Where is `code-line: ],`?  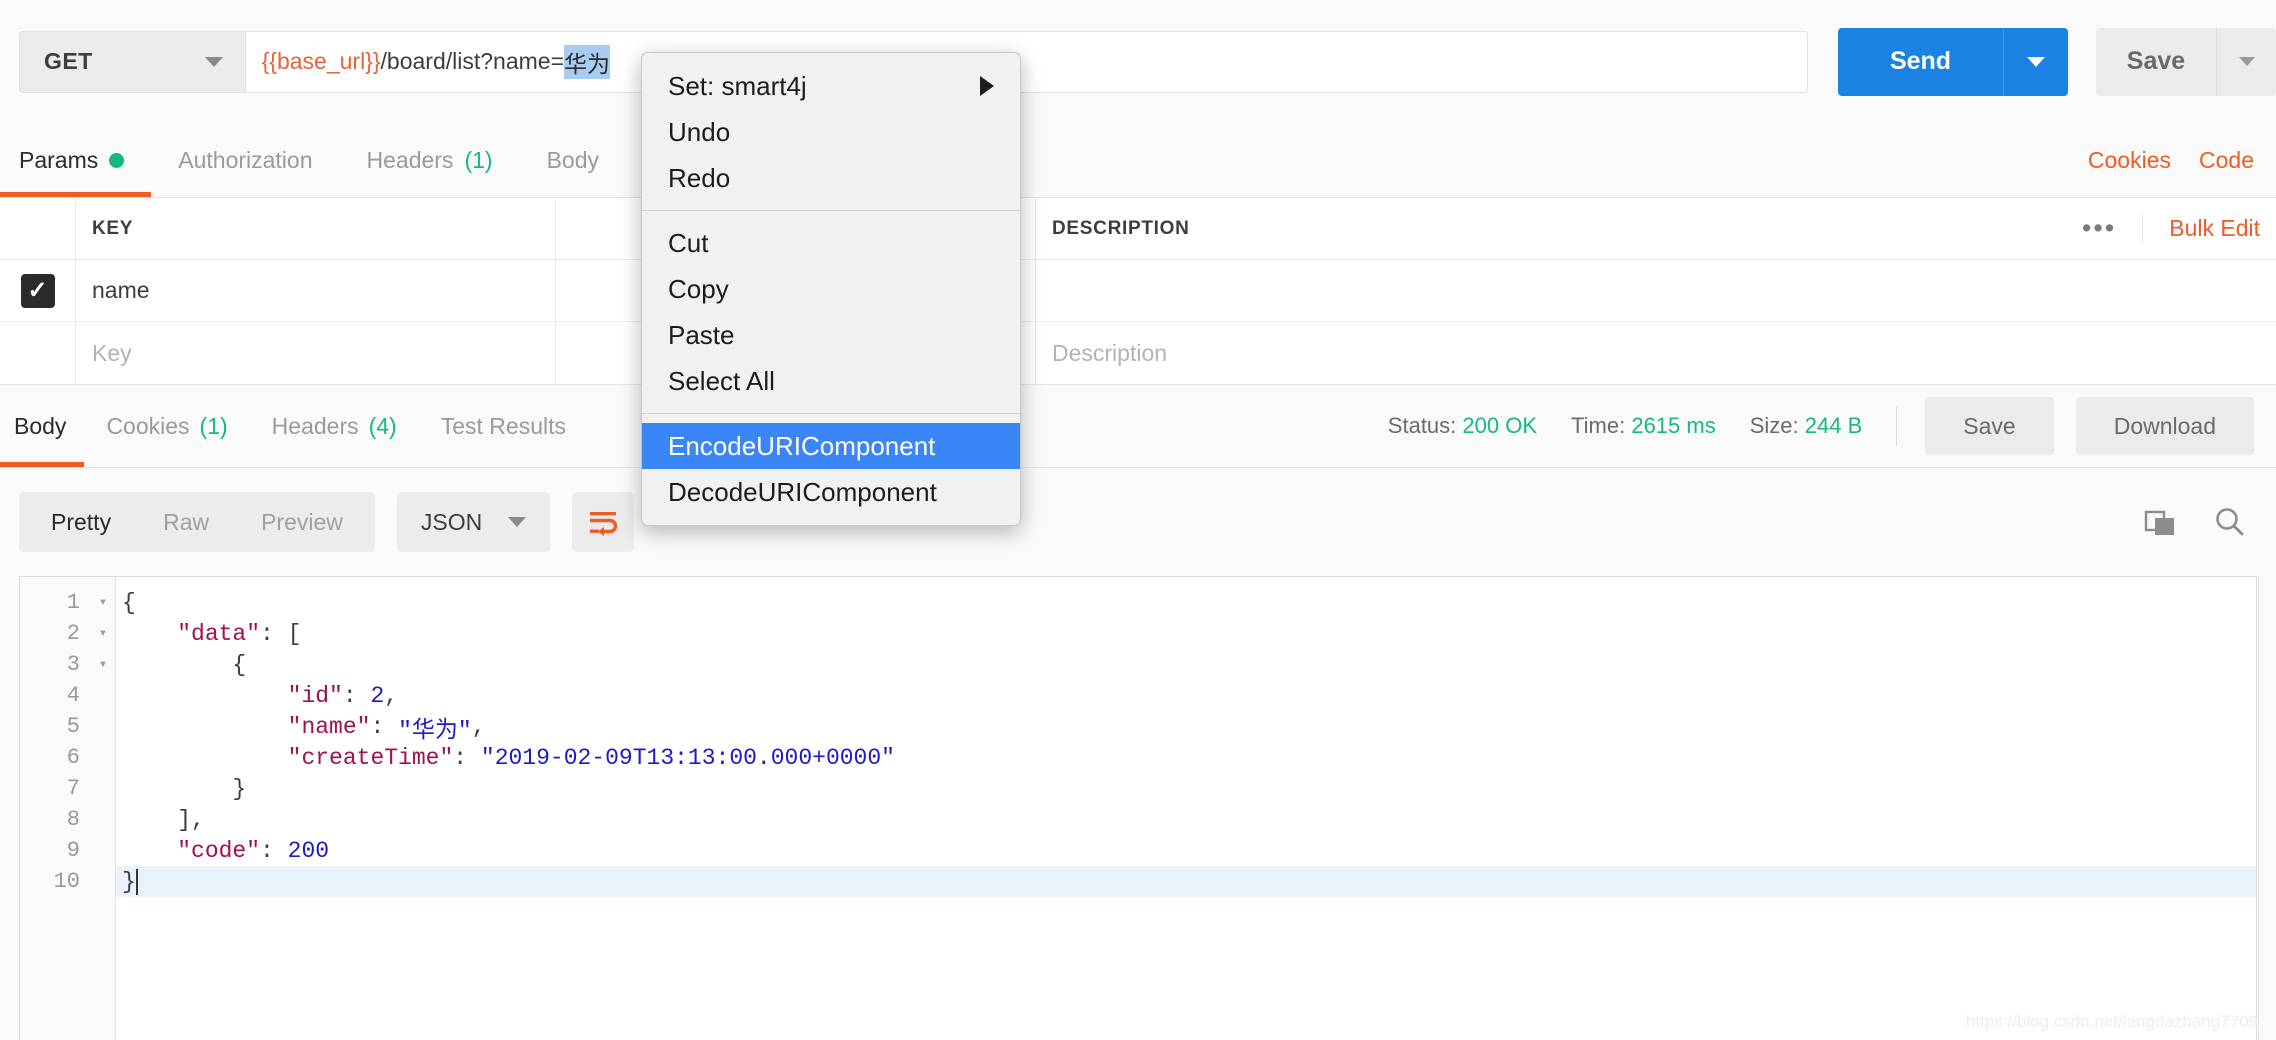 code-line: ], is located at coordinates (1186, 819).